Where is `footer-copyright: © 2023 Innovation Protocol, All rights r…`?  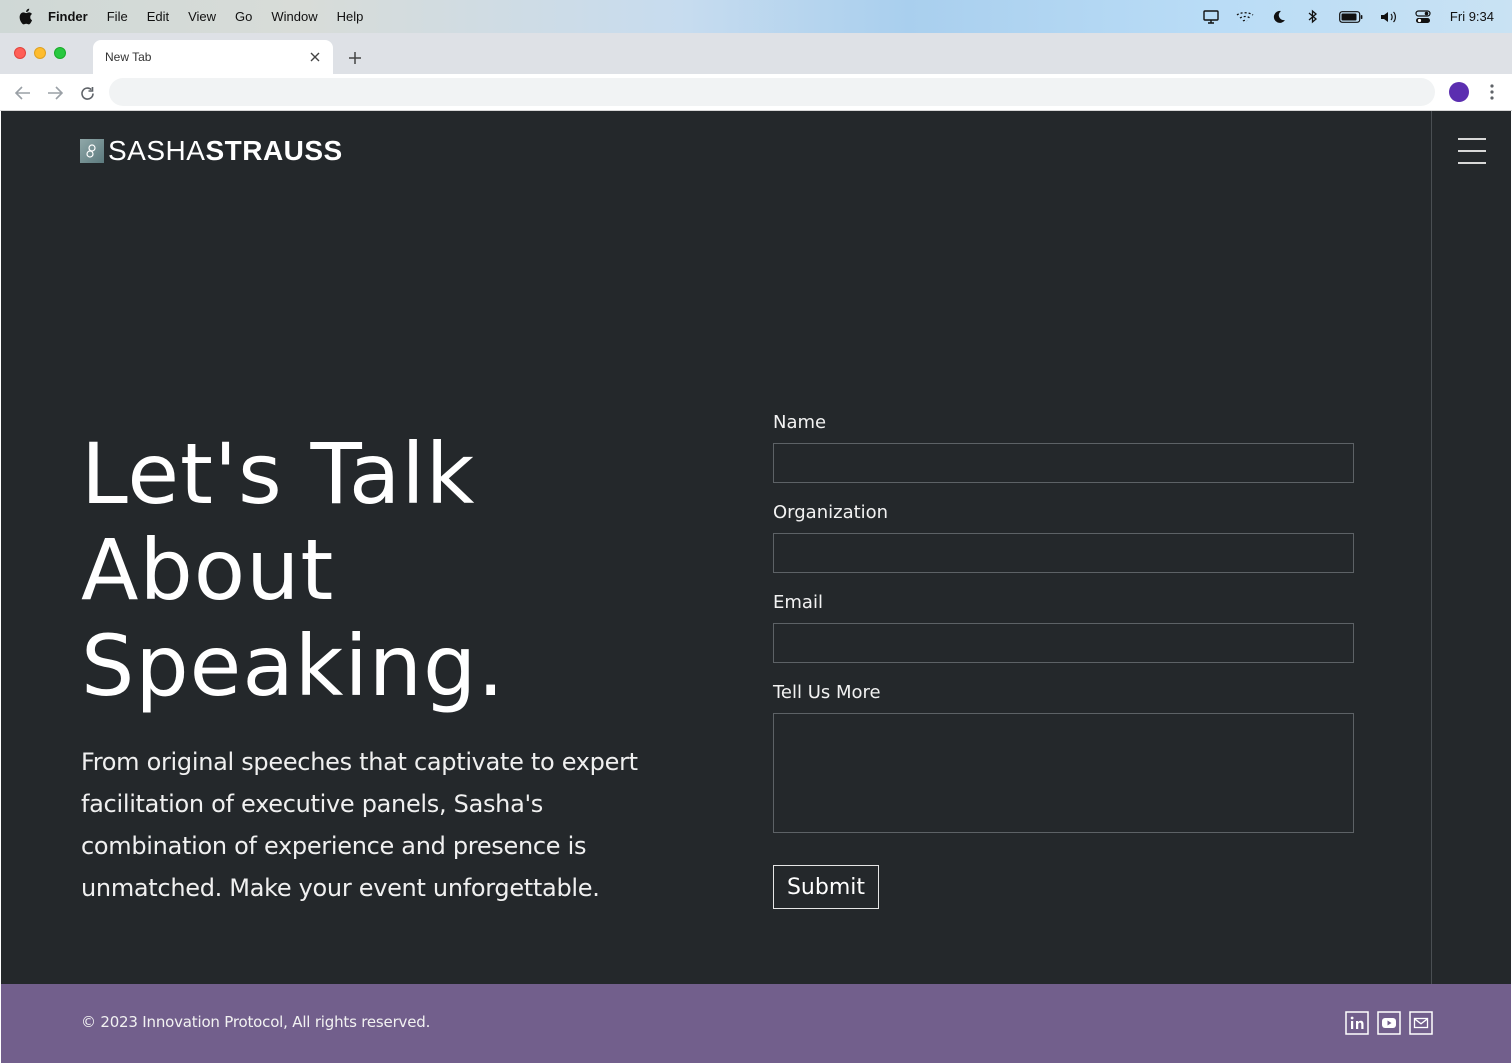
footer-copyright: © 2023 Innovation Protocol, All rights r… is located at coordinates (256, 1022).